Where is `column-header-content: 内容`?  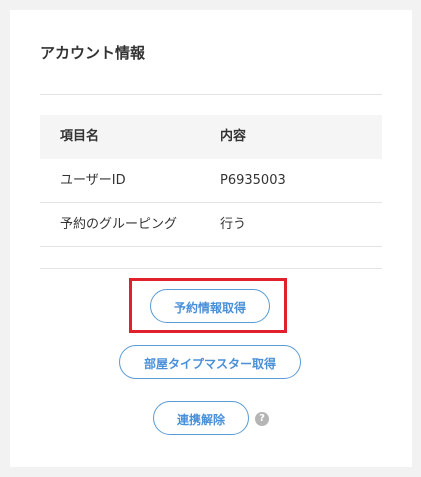
column-header-content: 内容 is located at coordinates (233, 136).